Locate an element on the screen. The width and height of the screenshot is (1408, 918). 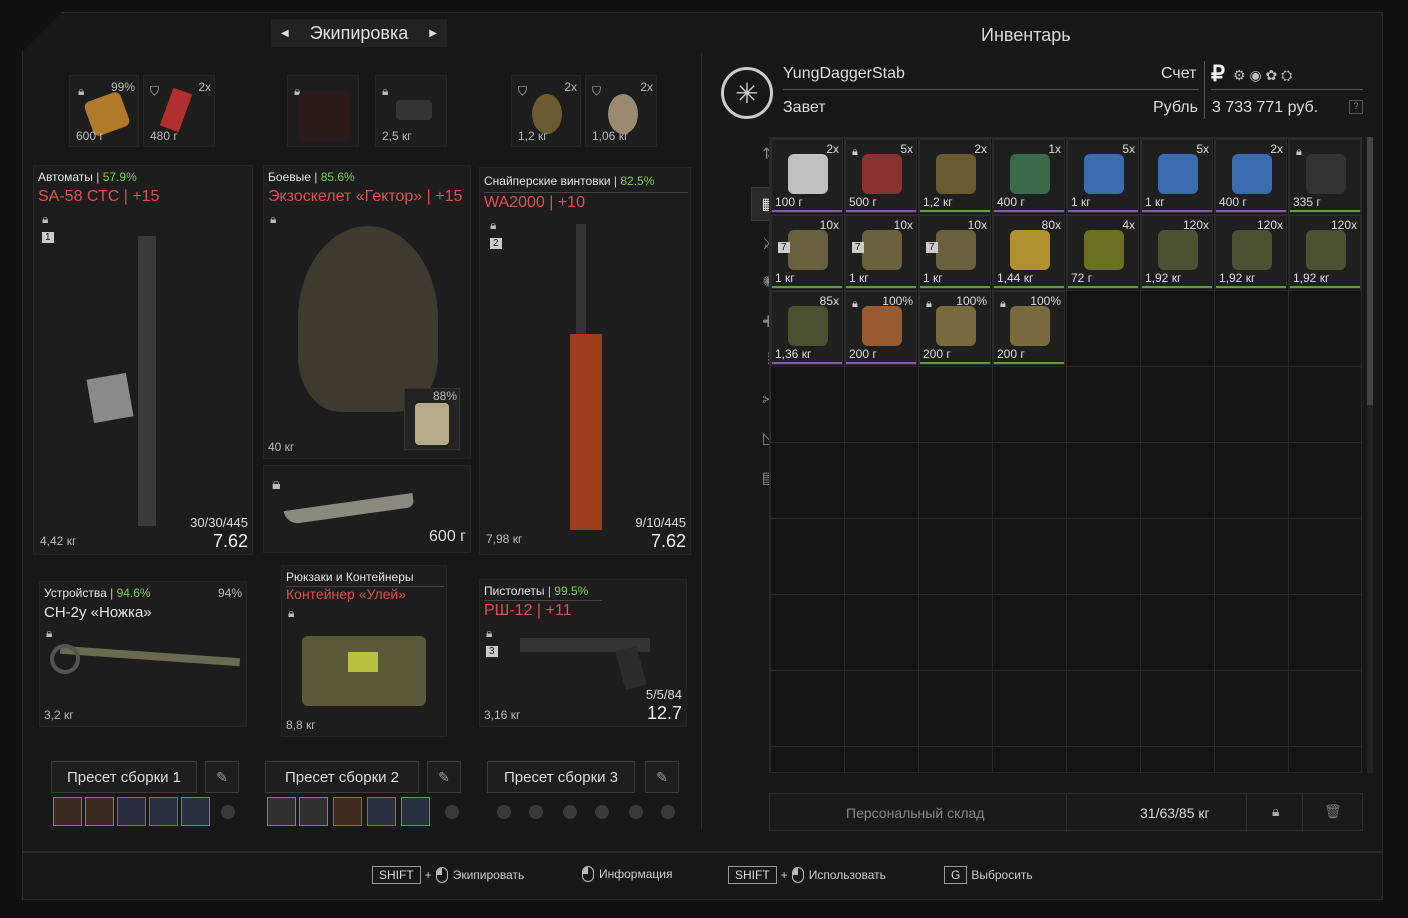
preset-2-button: Пресет сборки 2 is located at coordinates (342, 777).